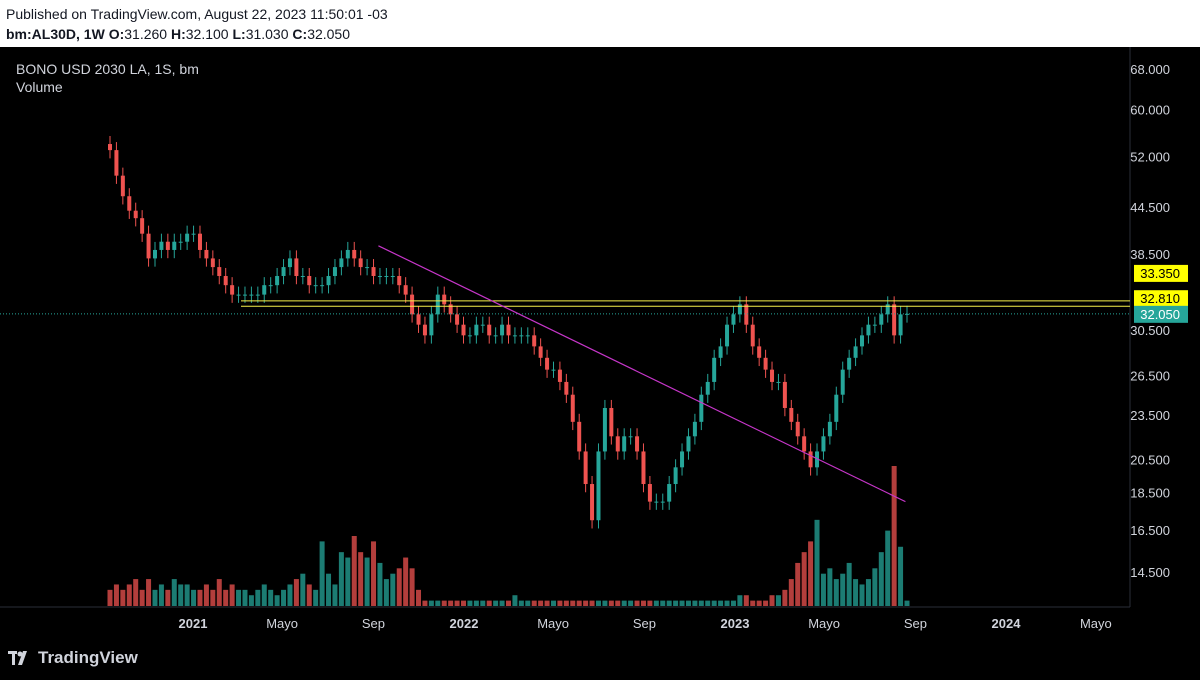  What do you see at coordinates (1150, 156) in the screenshot?
I see `price-tick-label: 52.000` at bounding box center [1150, 156].